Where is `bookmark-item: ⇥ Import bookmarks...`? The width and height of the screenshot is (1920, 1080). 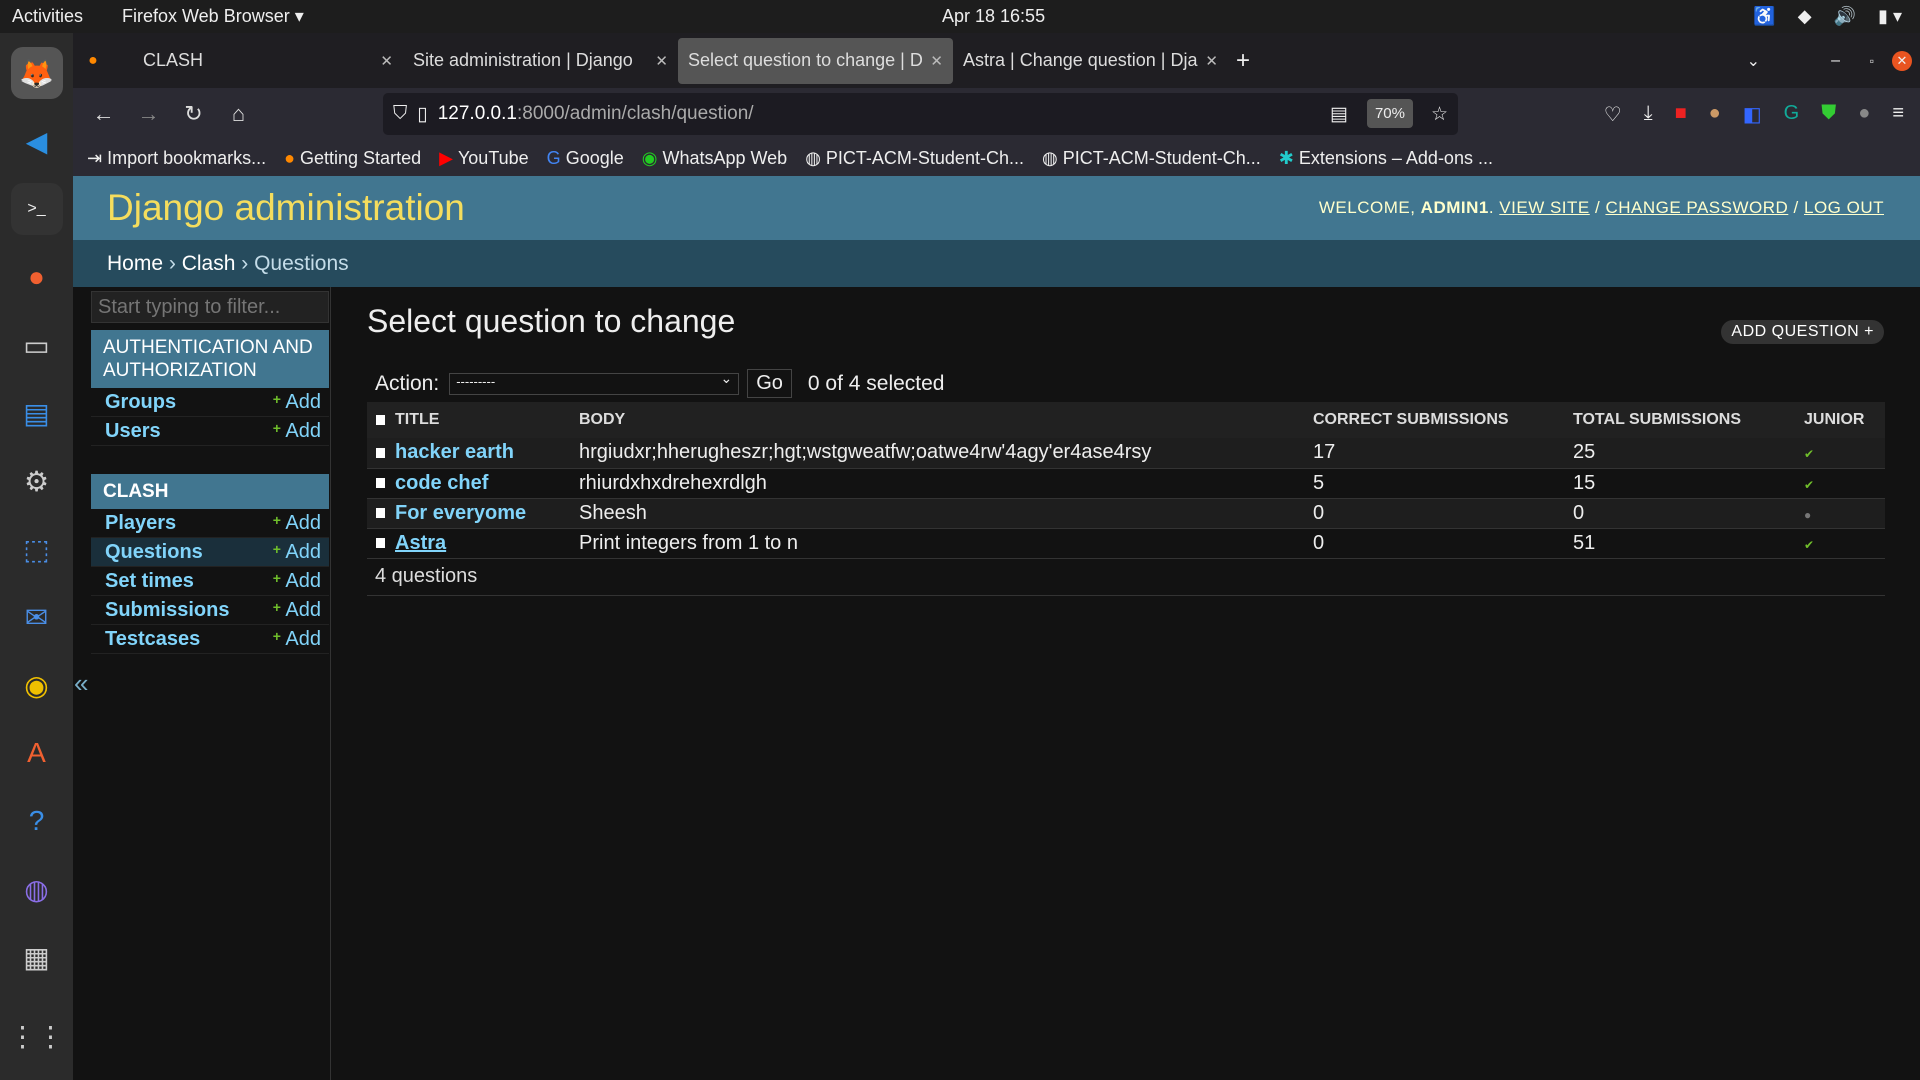
bookmark-item: ⇥ Import bookmarks... is located at coordinates (176, 158).